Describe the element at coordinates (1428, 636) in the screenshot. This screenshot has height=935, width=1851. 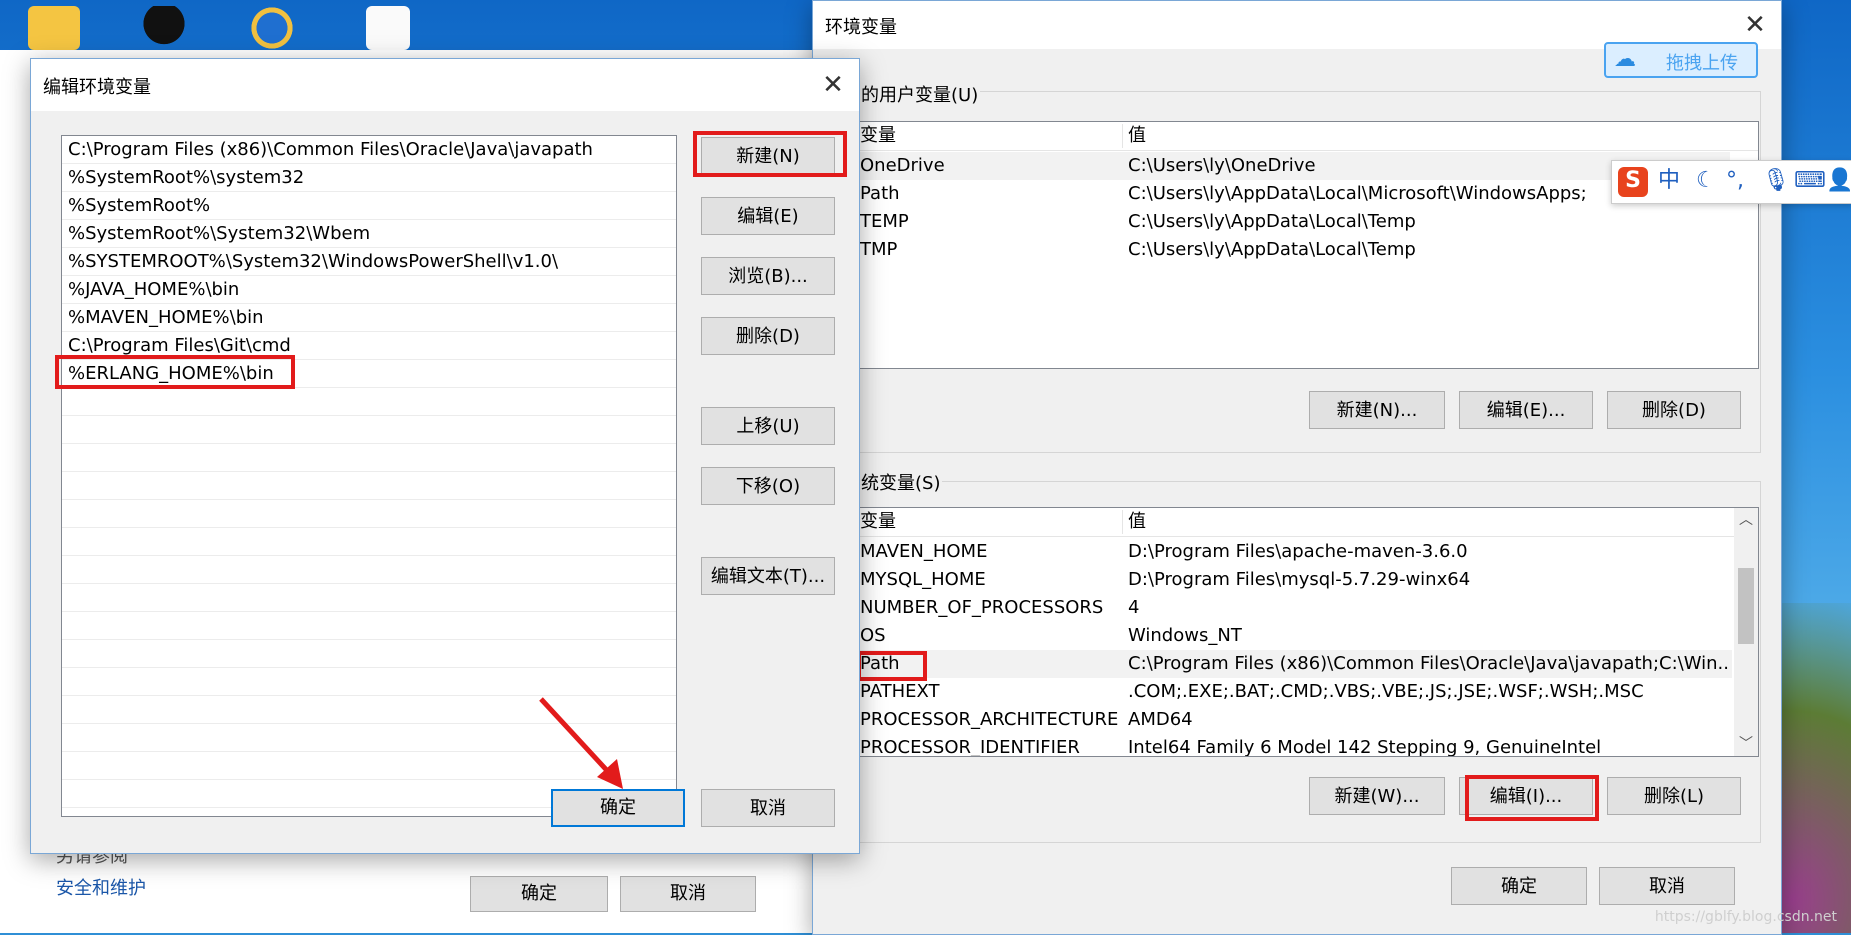
I see `system-variable-value: Windows_NT` at that location.